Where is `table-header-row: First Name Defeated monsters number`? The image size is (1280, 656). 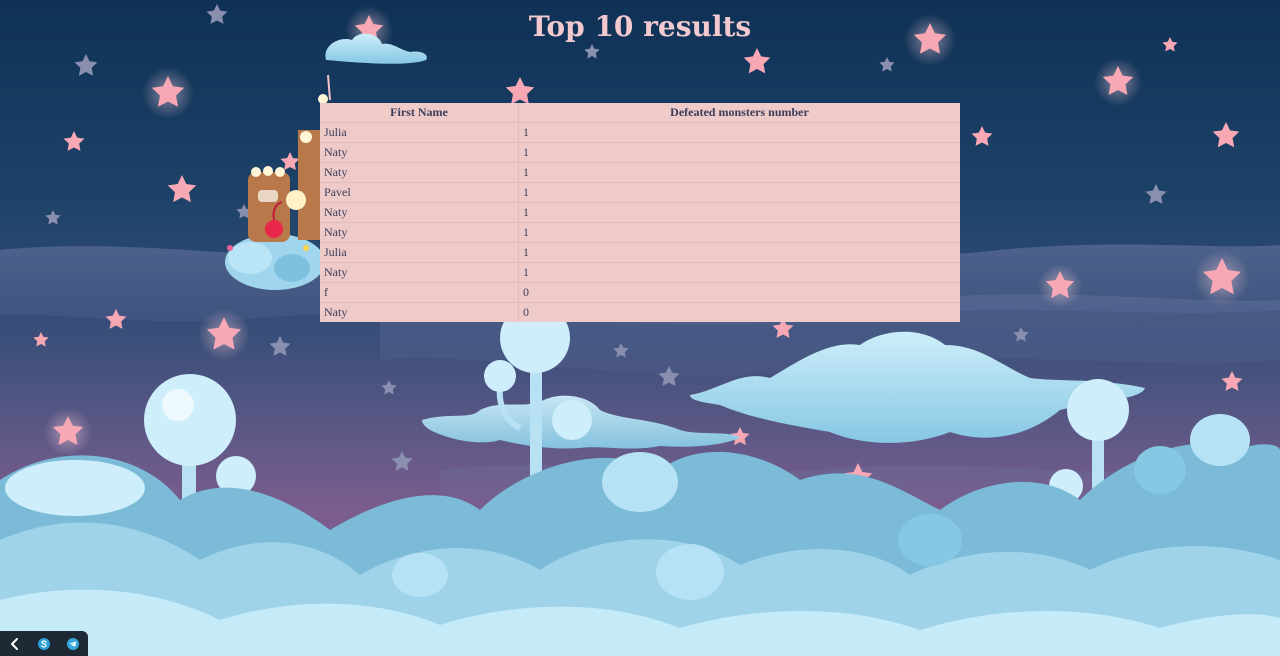 table-header-row: First Name Defeated monsters number is located at coordinates (640, 113).